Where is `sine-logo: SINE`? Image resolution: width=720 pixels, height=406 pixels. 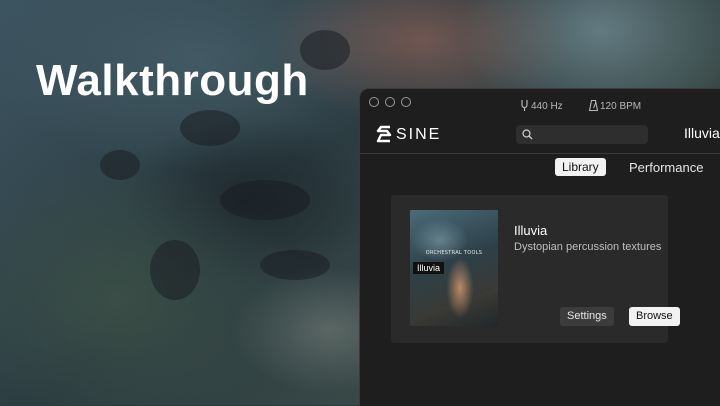 sine-logo: SINE is located at coordinates (408, 134).